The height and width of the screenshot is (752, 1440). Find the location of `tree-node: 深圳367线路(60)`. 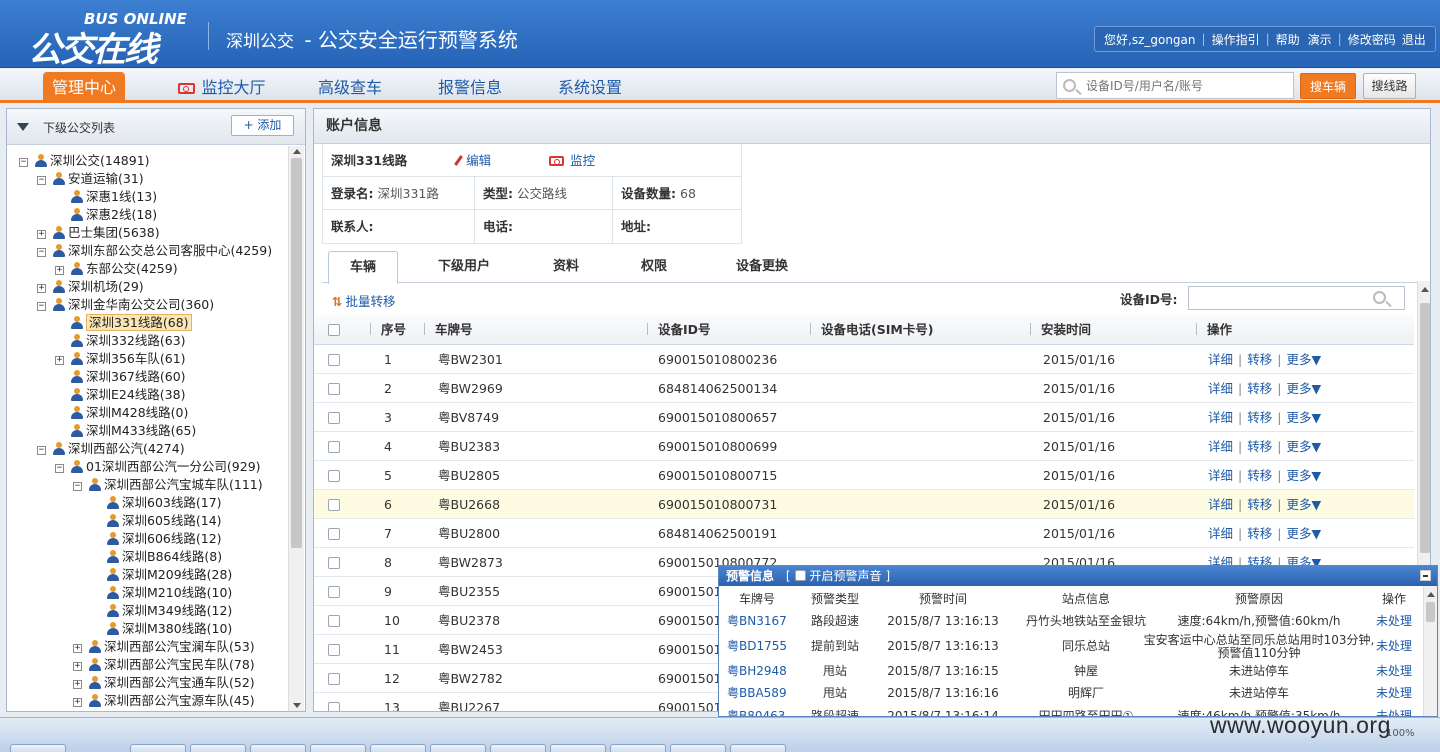

tree-node: 深圳367线路(60) is located at coordinates (120, 377).